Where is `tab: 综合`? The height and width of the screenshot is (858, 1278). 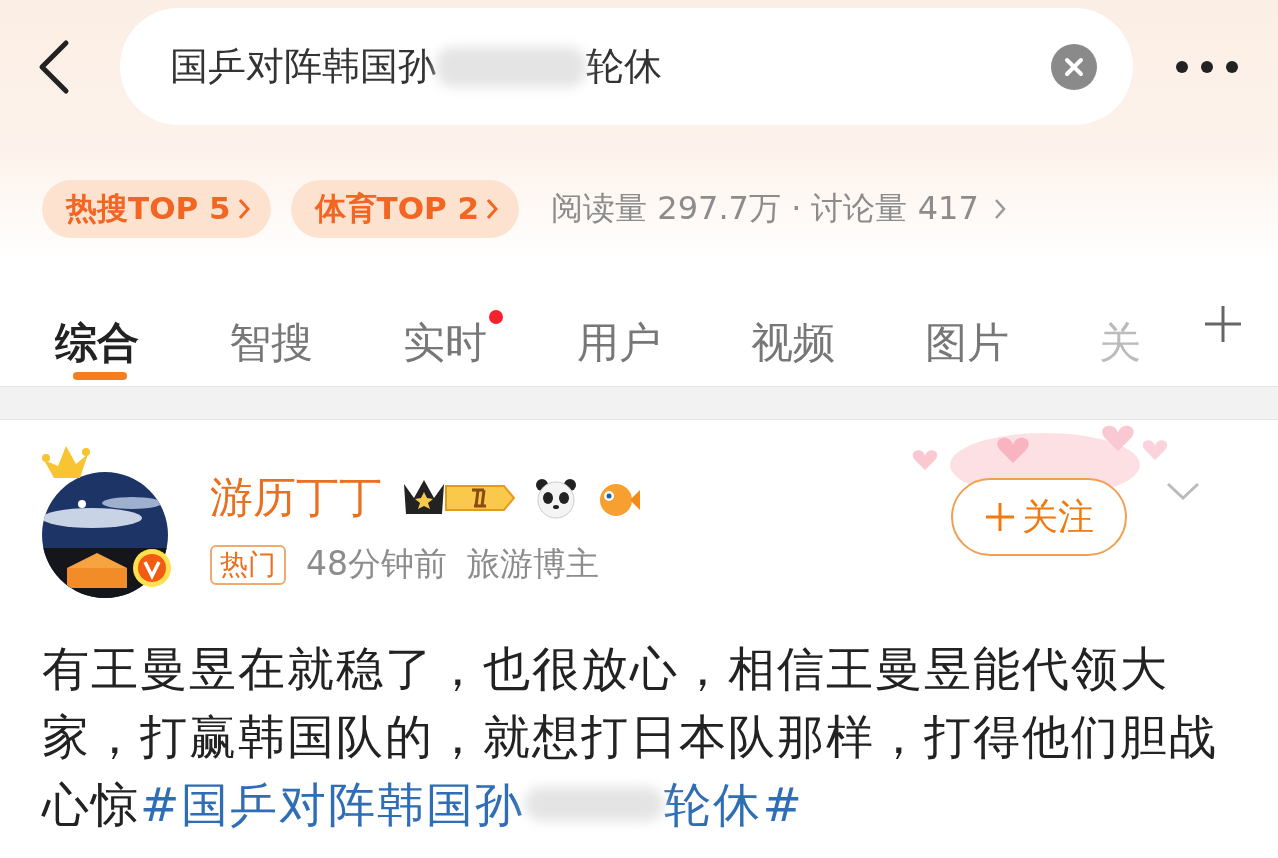 tab: 综合 is located at coordinates (142, 343).